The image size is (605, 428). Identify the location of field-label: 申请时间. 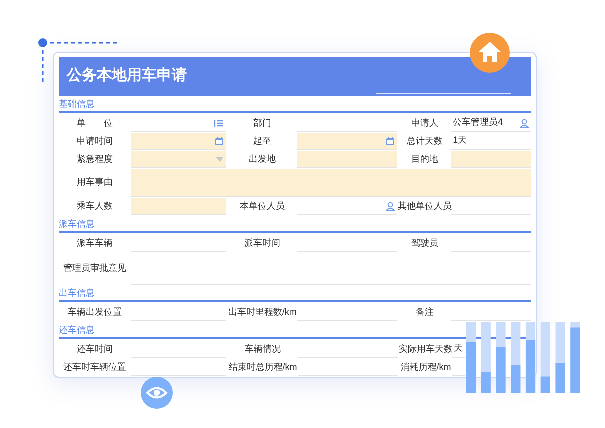
(94, 141).